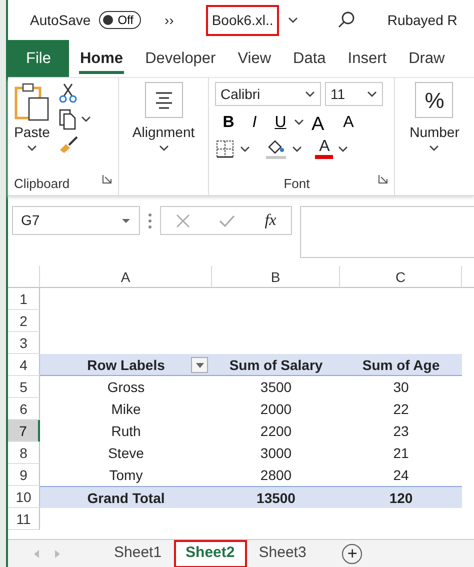 This screenshot has height=567, width=474. What do you see at coordinates (276, 453) in the screenshot?
I see `table-cell-text: 3000` at bounding box center [276, 453].